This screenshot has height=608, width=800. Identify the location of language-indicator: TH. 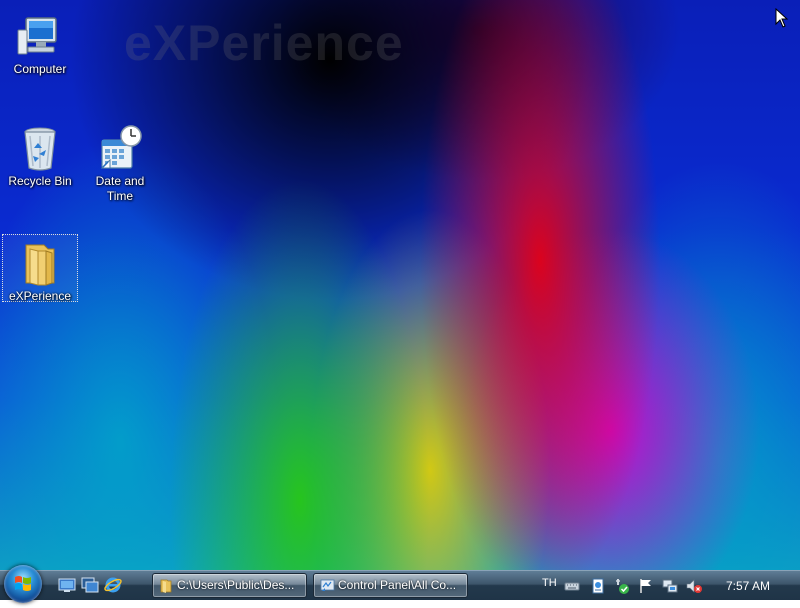
(549, 583).